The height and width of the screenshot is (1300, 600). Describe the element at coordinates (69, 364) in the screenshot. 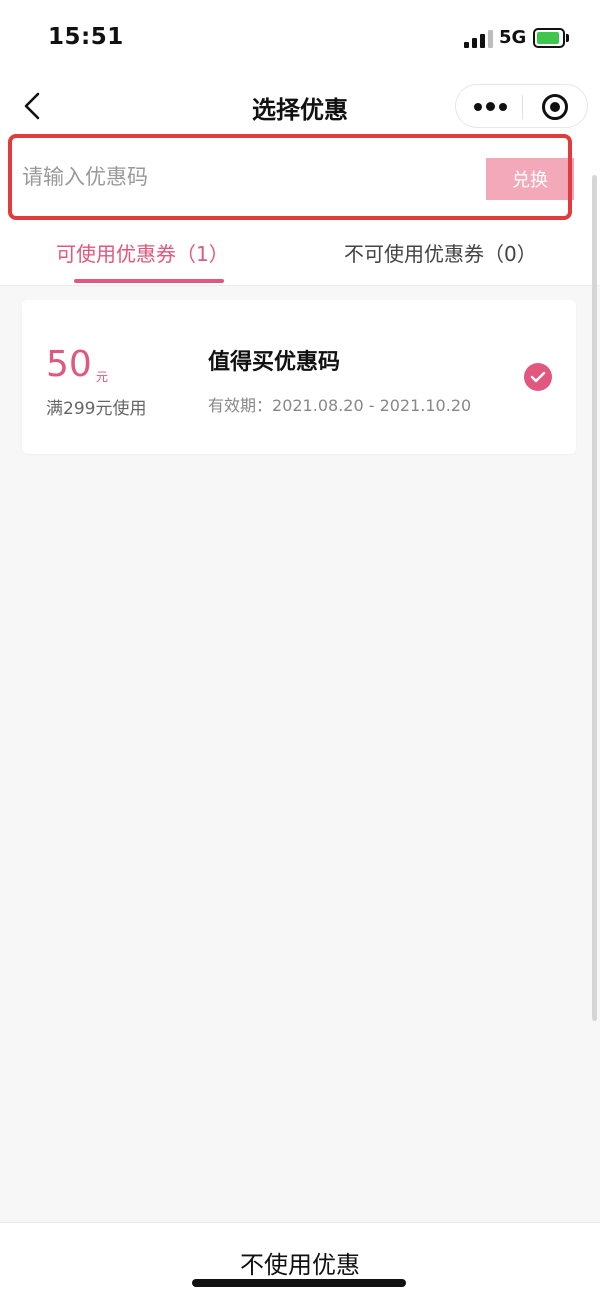

I see `coupon-amount: 50` at that location.